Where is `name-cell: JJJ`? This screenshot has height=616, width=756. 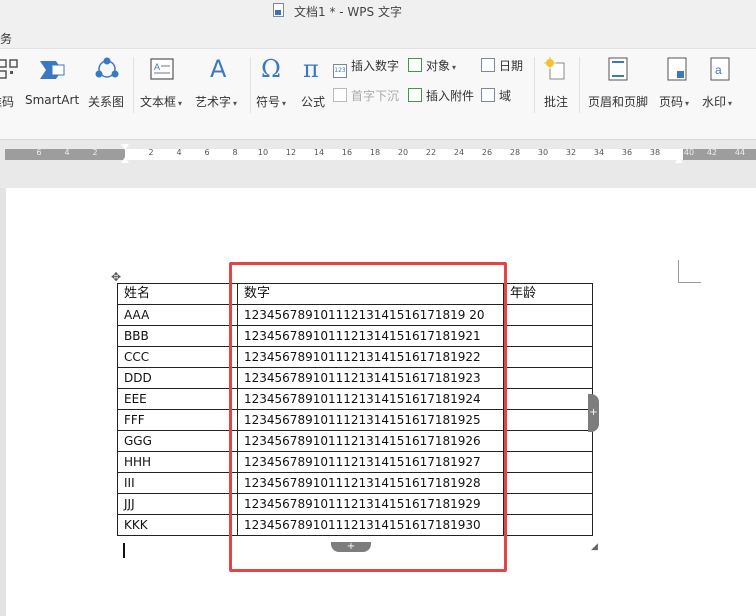
name-cell: JJJ is located at coordinates (177, 504).